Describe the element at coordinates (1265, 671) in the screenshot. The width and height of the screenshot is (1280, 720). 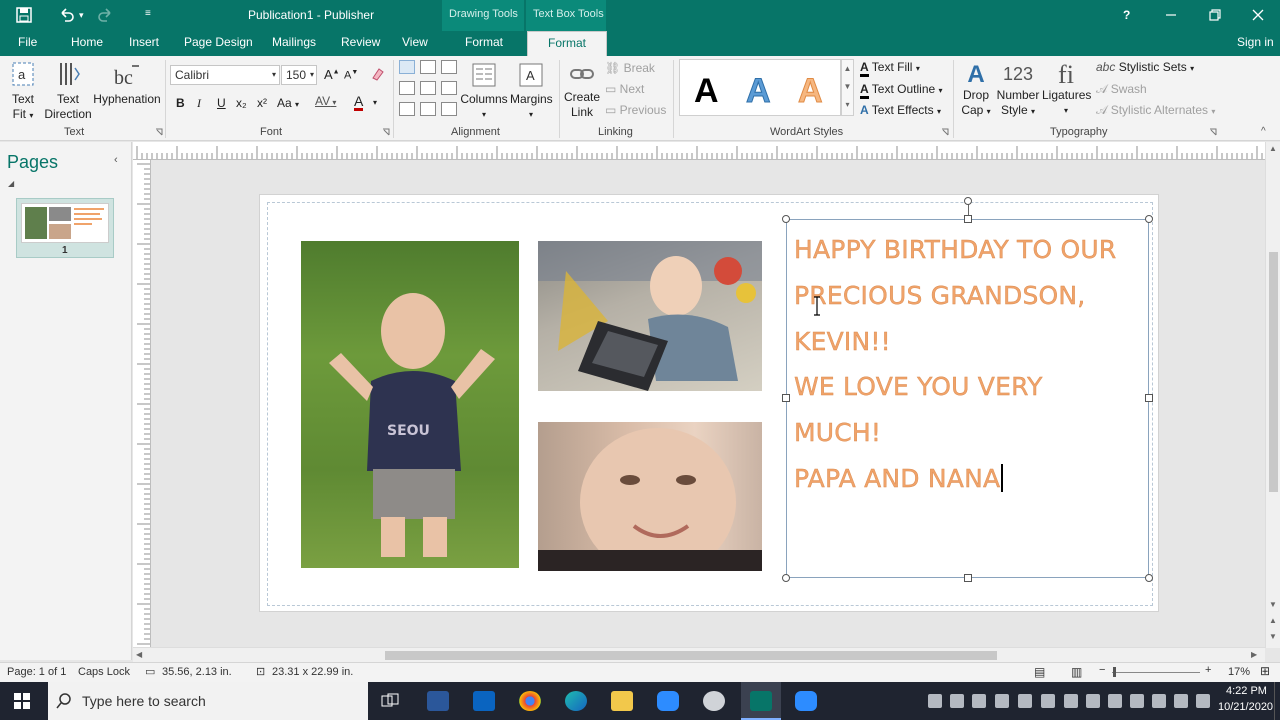
I see `fit-page-icon: ⊞` at that location.